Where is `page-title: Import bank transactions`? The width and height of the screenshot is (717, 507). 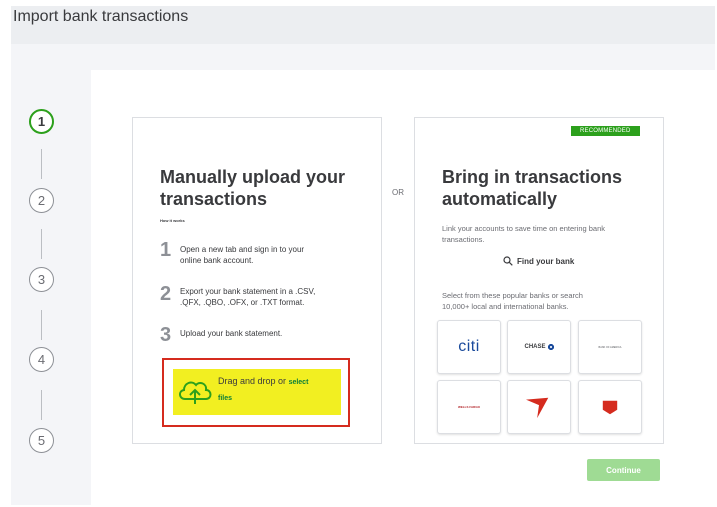 page-title: Import bank transactions is located at coordinates (101, 16).